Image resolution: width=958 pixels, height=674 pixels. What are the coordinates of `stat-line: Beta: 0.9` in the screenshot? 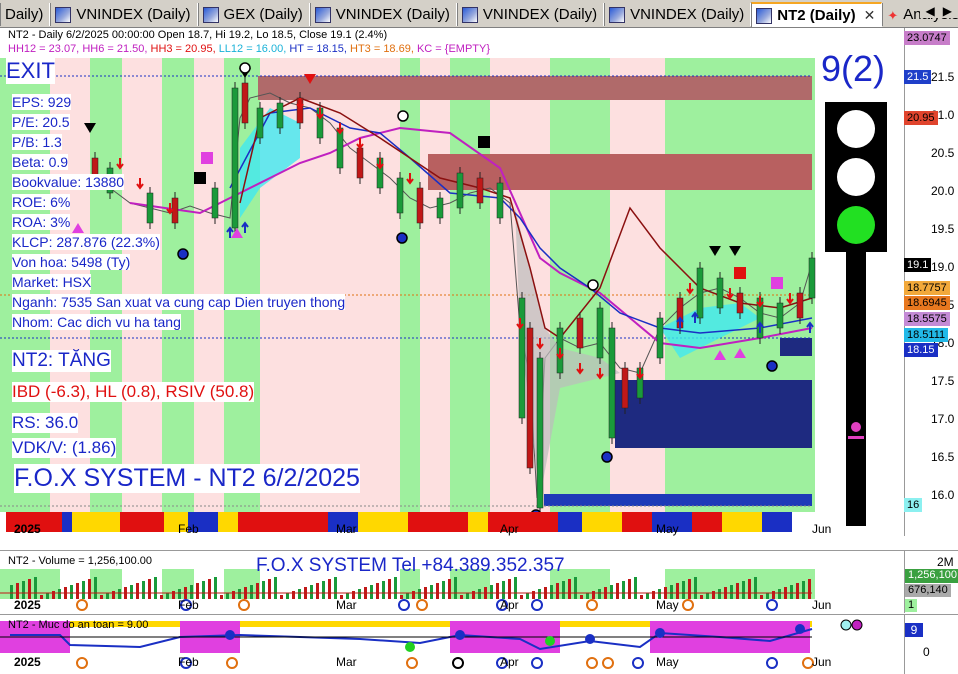 It's located at (40, 162).